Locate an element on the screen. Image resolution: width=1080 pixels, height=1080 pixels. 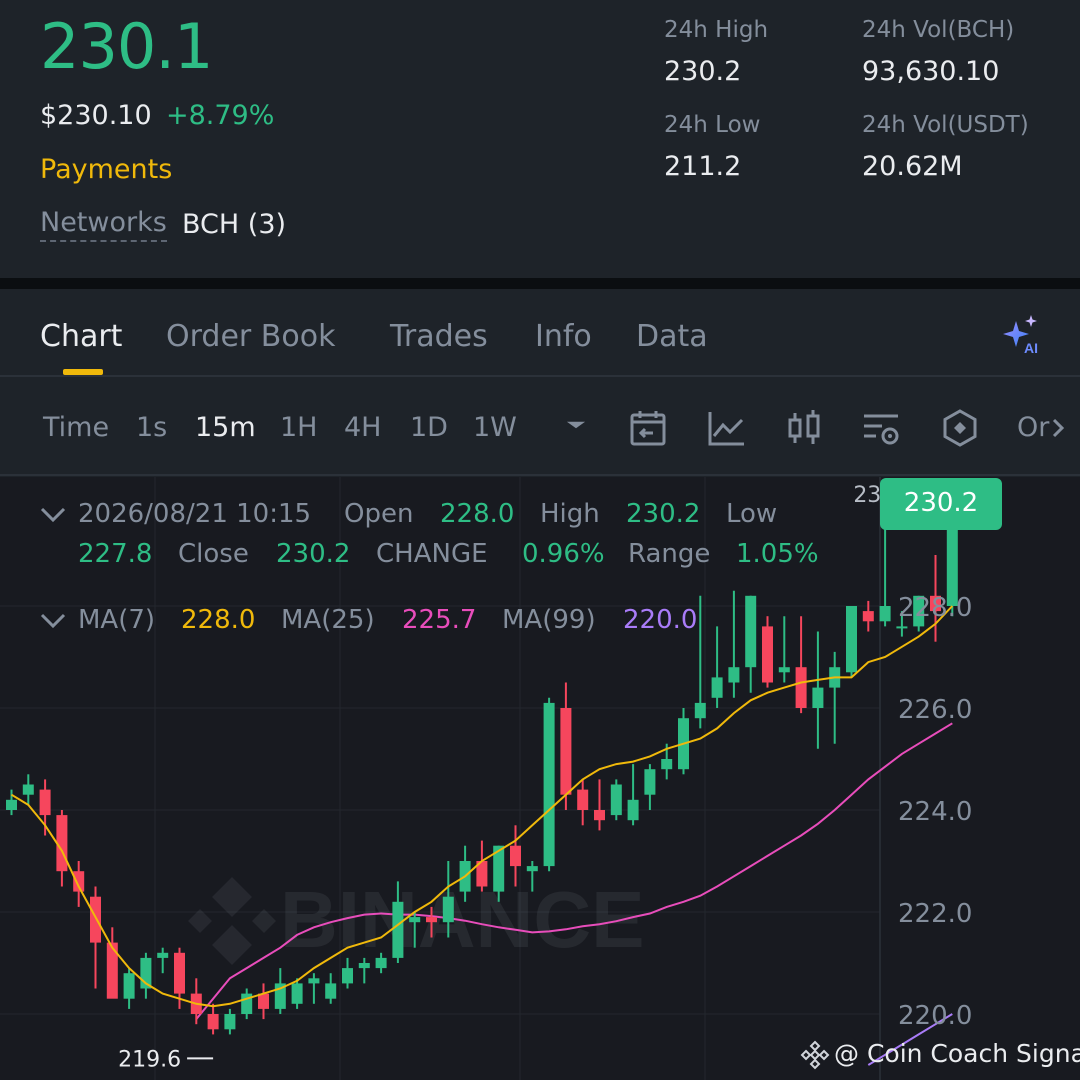
binance-logo-icon is located at coordinates (815, 1055).